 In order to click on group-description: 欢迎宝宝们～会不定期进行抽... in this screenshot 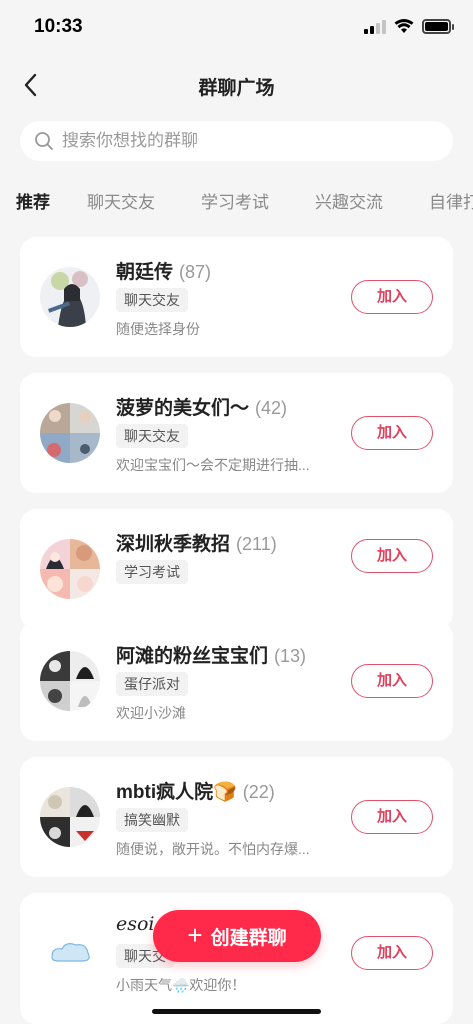, I will do `click(213, 465)`.